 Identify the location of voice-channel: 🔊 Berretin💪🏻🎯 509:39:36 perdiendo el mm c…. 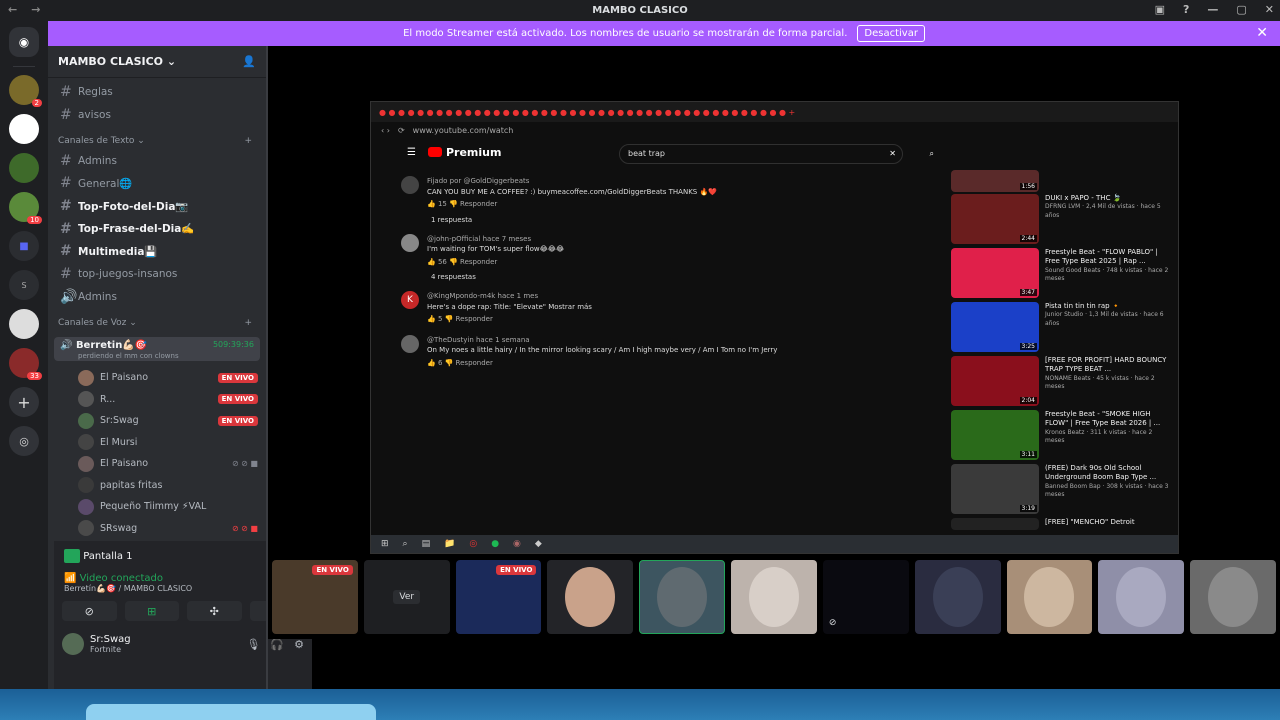
(157, 349).